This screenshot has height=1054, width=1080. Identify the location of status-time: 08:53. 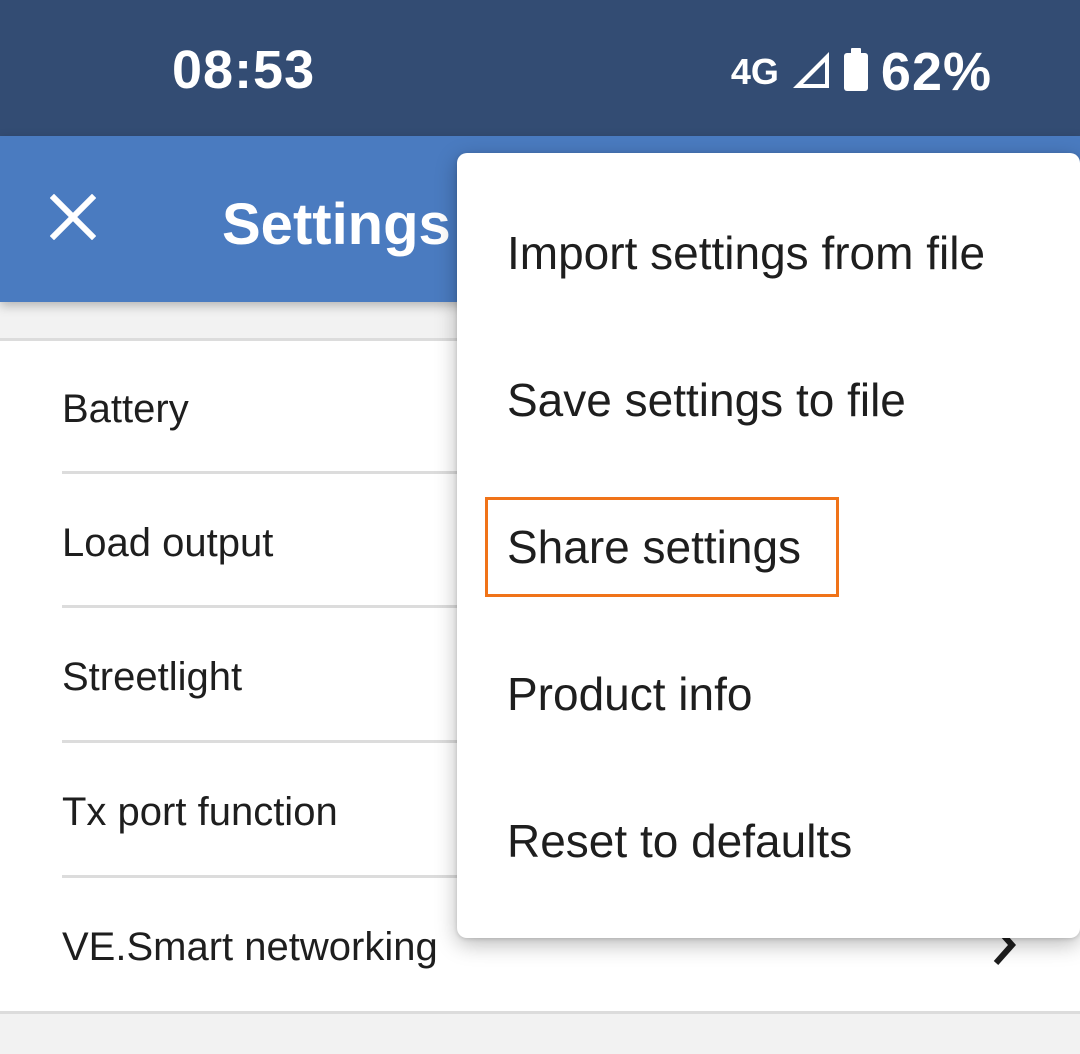
(244, 70).